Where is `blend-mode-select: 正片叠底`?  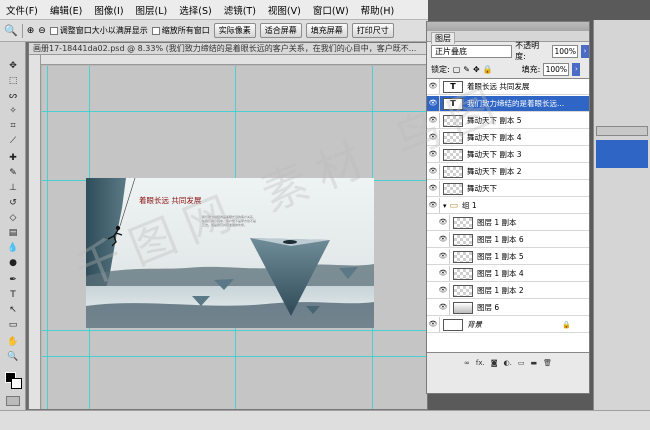 blend-mode-select: 正片叠底 is located at coordinates (472, 51).